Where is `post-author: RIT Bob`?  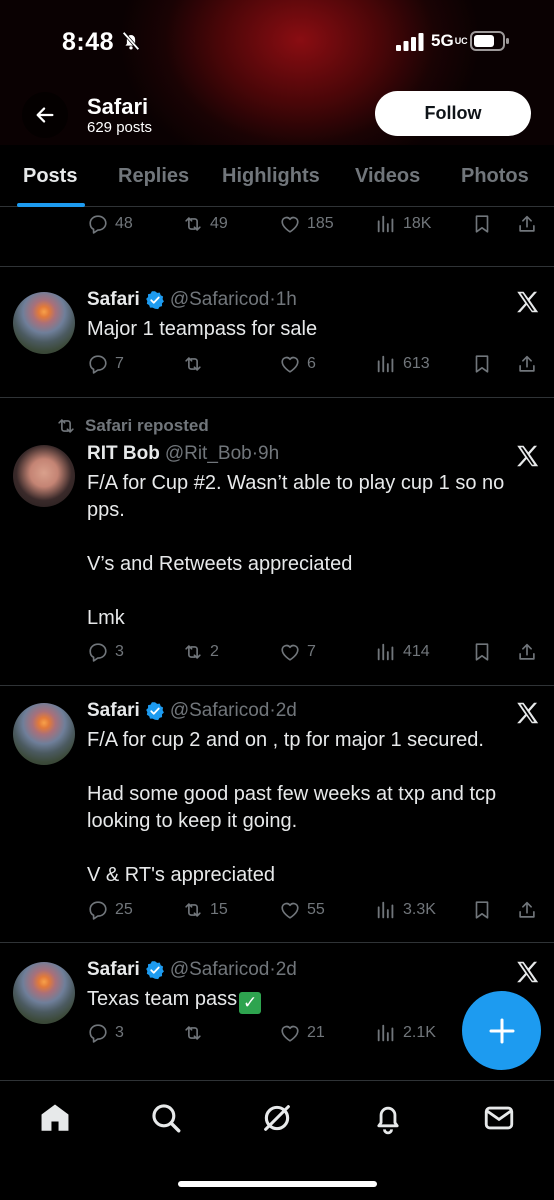 post-author: RIT Bob is located at coordinates (123, 454).